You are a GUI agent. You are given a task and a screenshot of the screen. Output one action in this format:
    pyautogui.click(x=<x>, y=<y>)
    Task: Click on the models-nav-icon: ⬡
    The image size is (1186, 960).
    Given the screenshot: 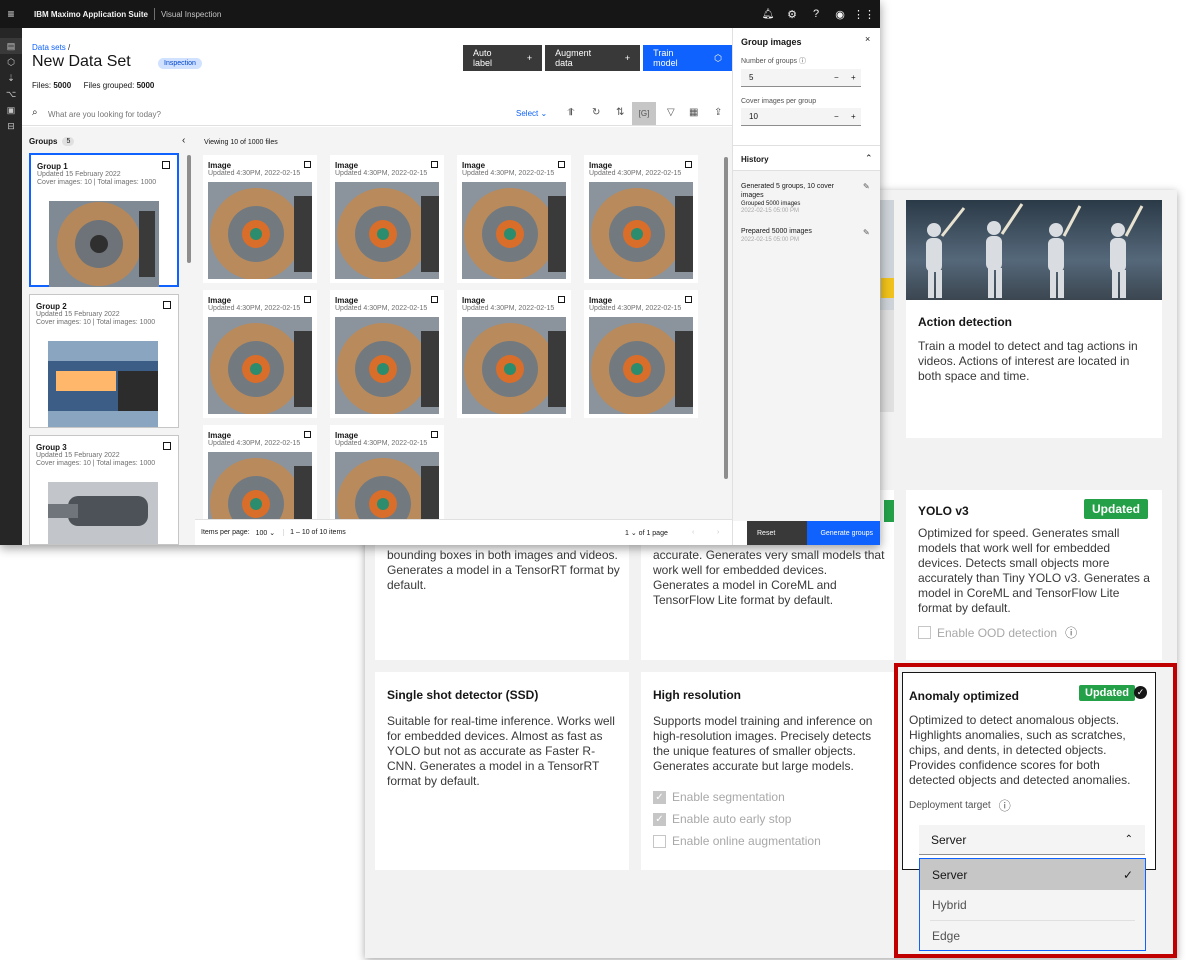 What is the action you would take?
    pyautogui.click(x=11, y=62)
    